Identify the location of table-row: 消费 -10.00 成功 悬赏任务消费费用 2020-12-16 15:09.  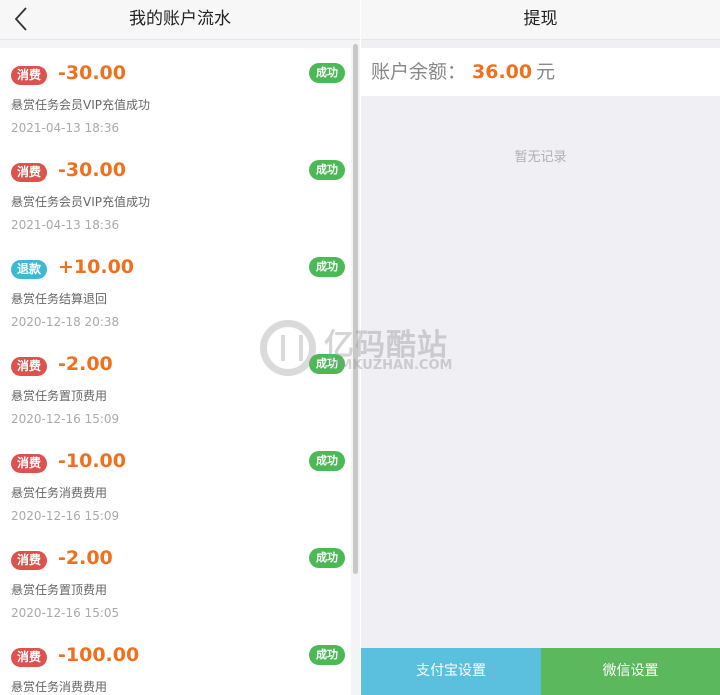
(175, 484).